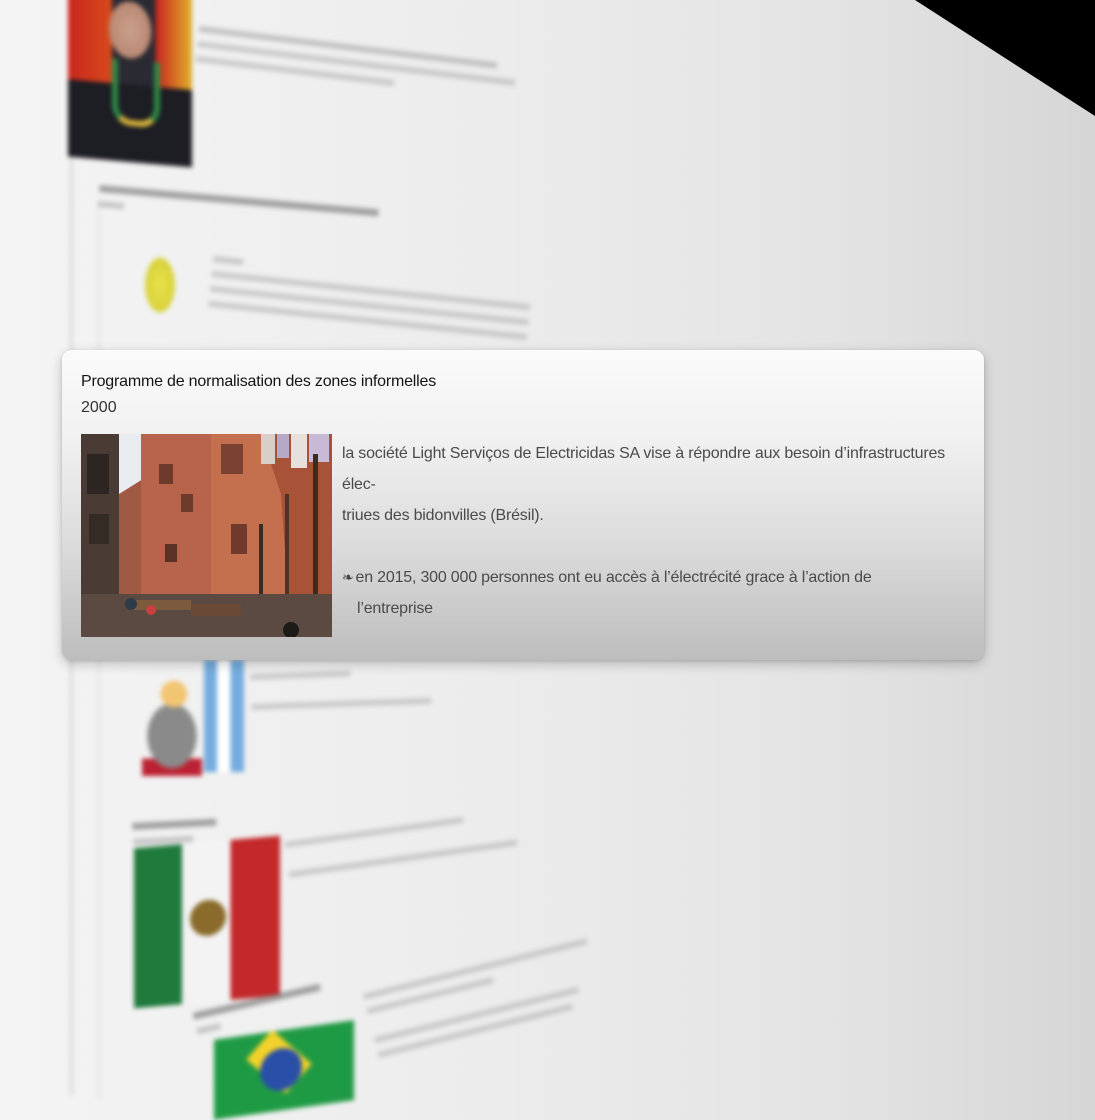 Image resolution: width=1095 pixels, height=1120 pixels. Describe the element at coordinates (207, 922) in the screenshot. I see `mexico-flag-image` at that location.